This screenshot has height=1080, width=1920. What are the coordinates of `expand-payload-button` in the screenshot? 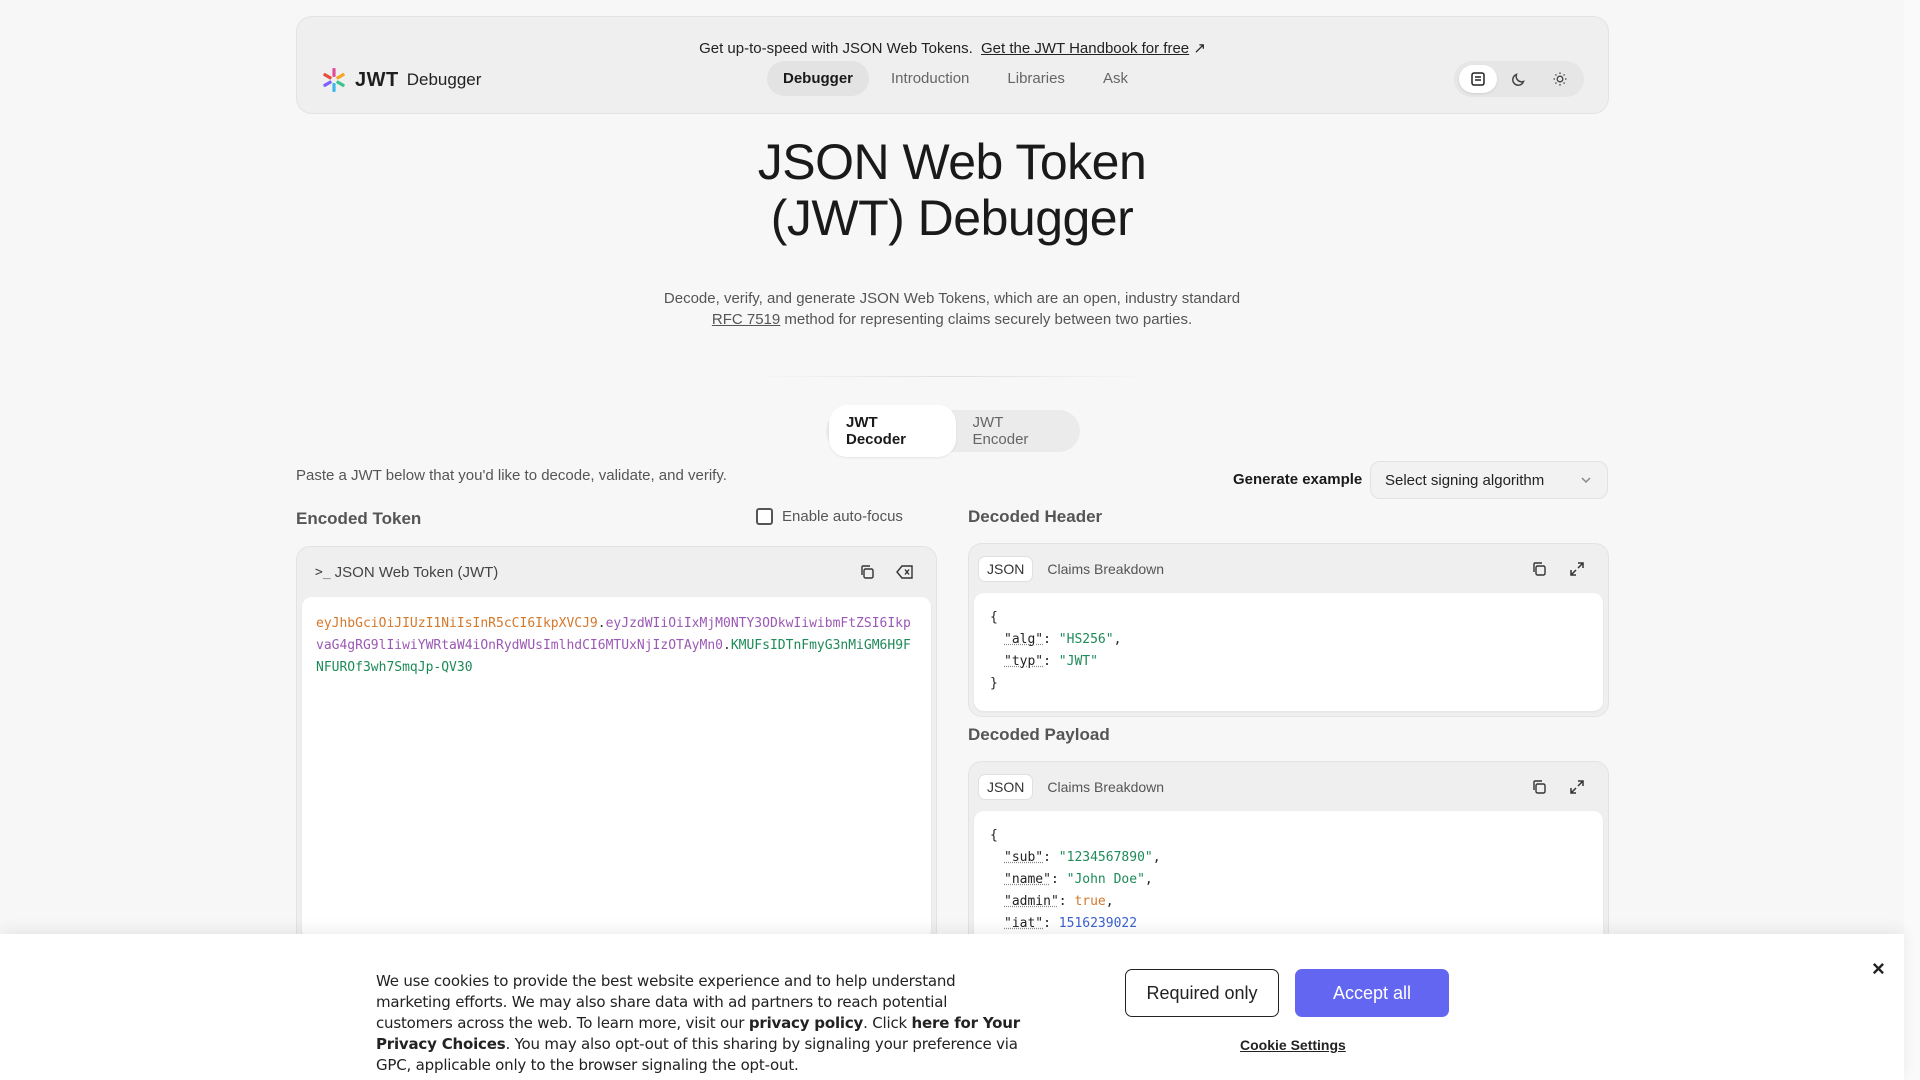 It's located at (1577, 787).